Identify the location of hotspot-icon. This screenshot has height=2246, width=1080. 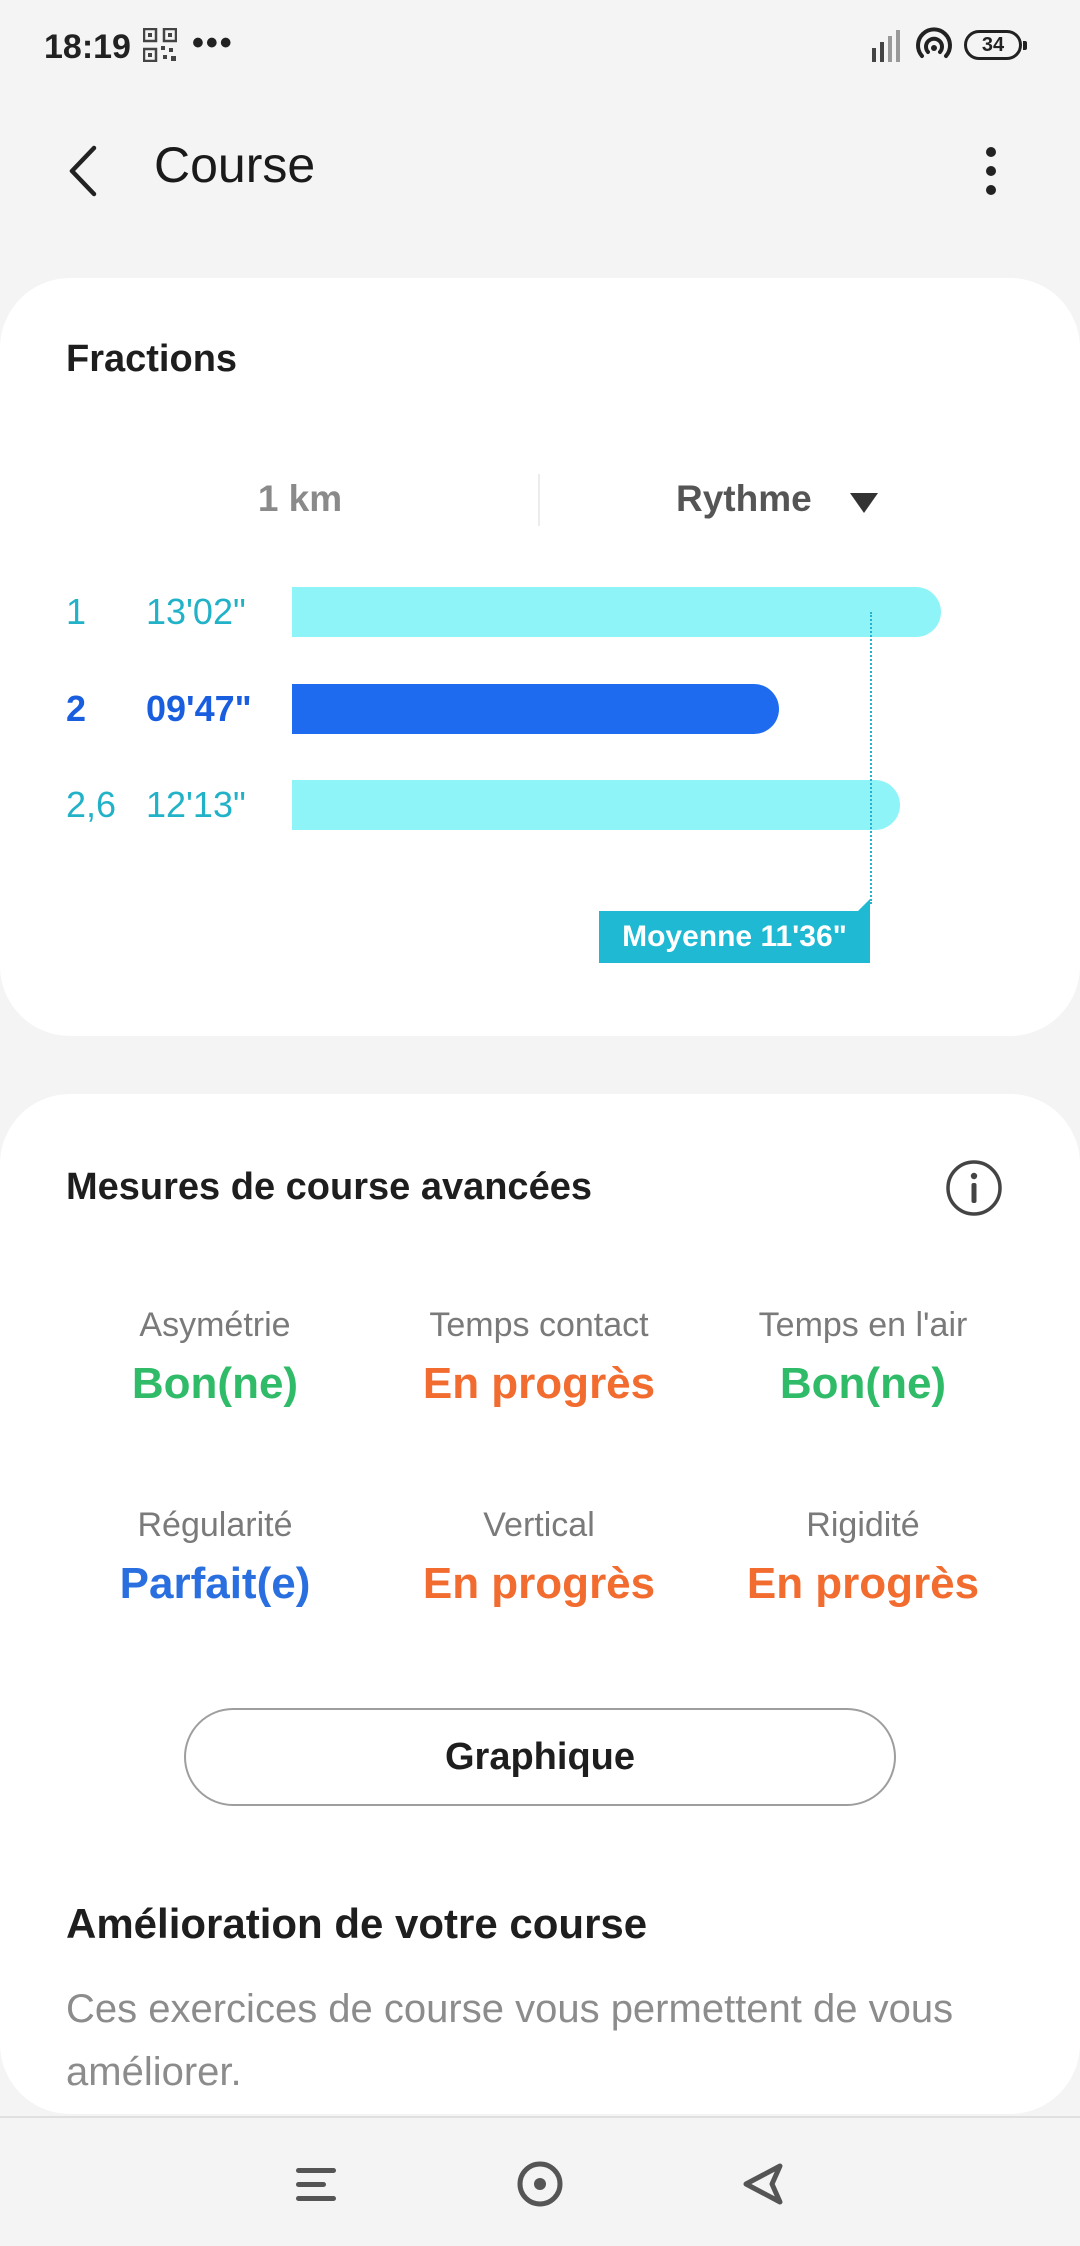
(934, 42).